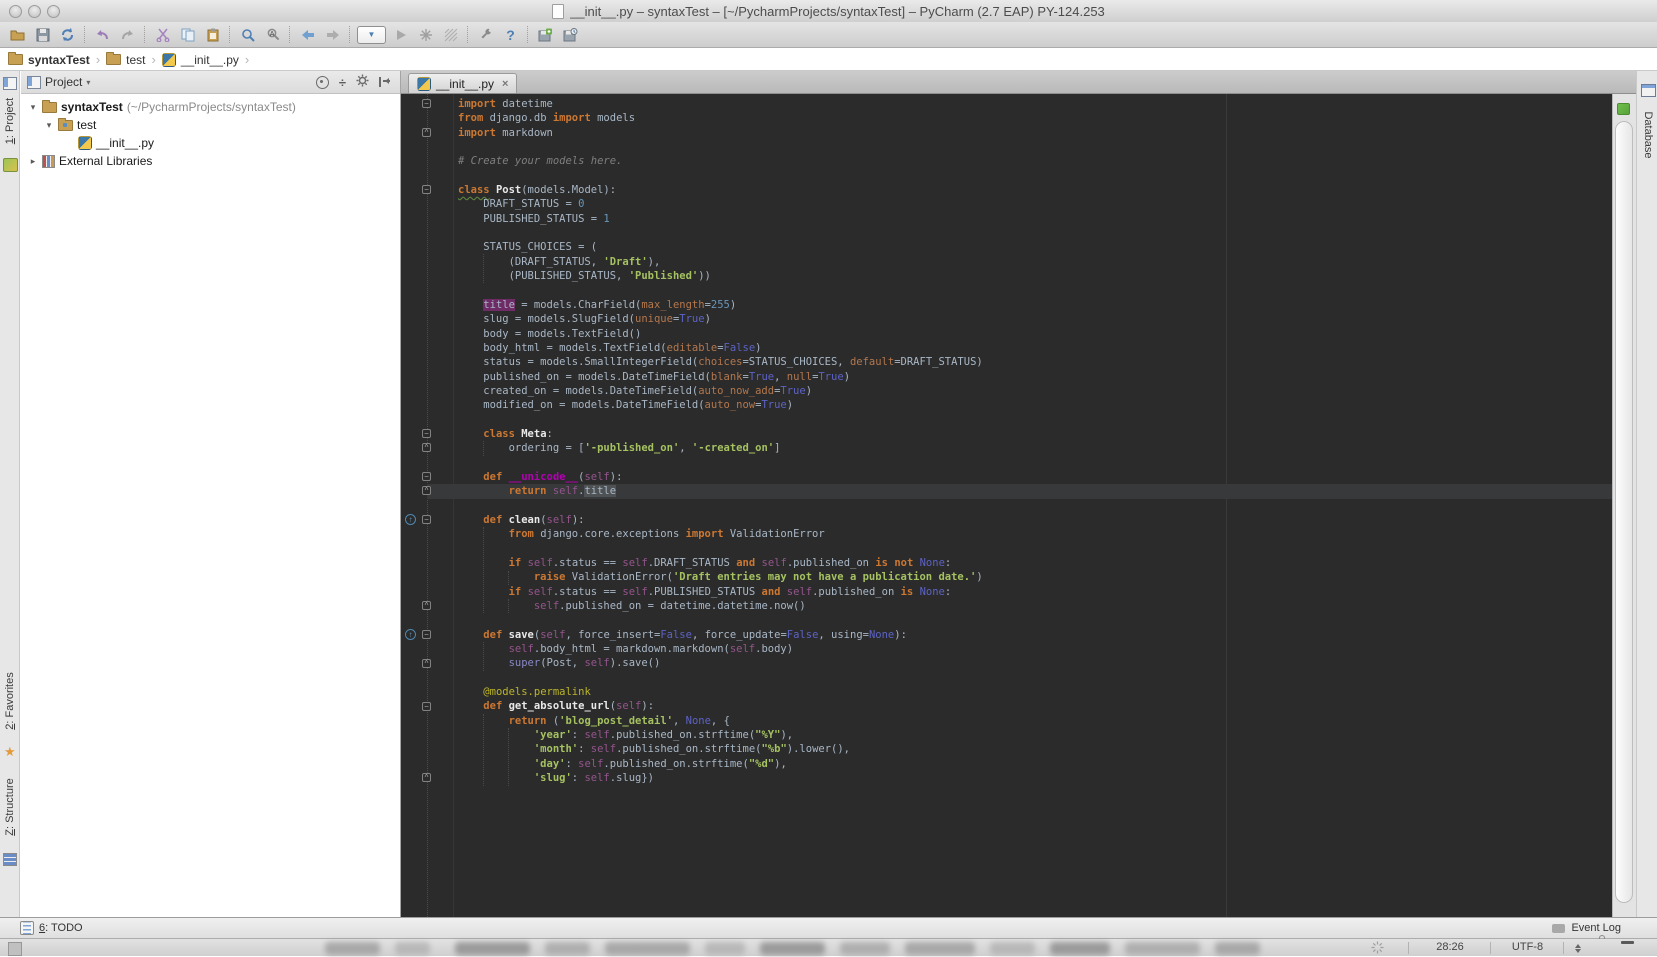  Describe the element at coordinates (187, 35) in the screenshot. I see `copy-icon` at that location.